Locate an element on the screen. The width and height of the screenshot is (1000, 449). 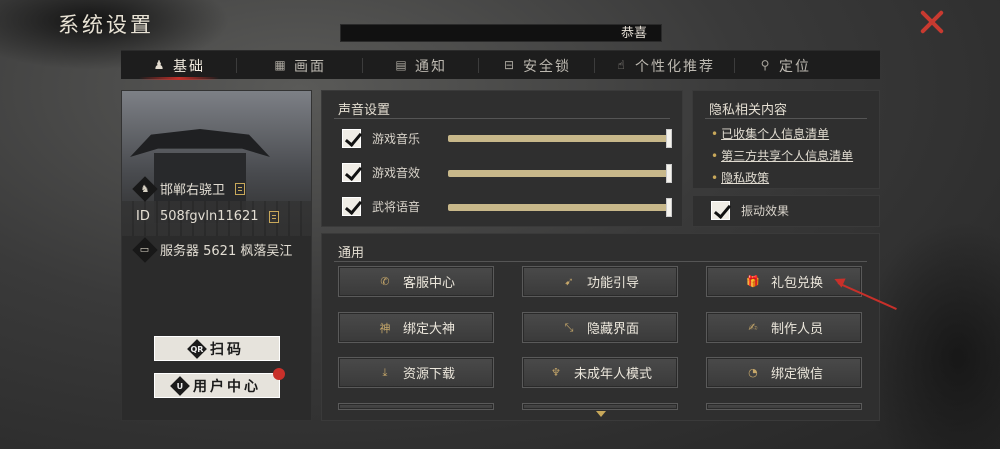
tab-personalized-recommend: ☝ 个性化推荐 is located at coordinates (665, 65).